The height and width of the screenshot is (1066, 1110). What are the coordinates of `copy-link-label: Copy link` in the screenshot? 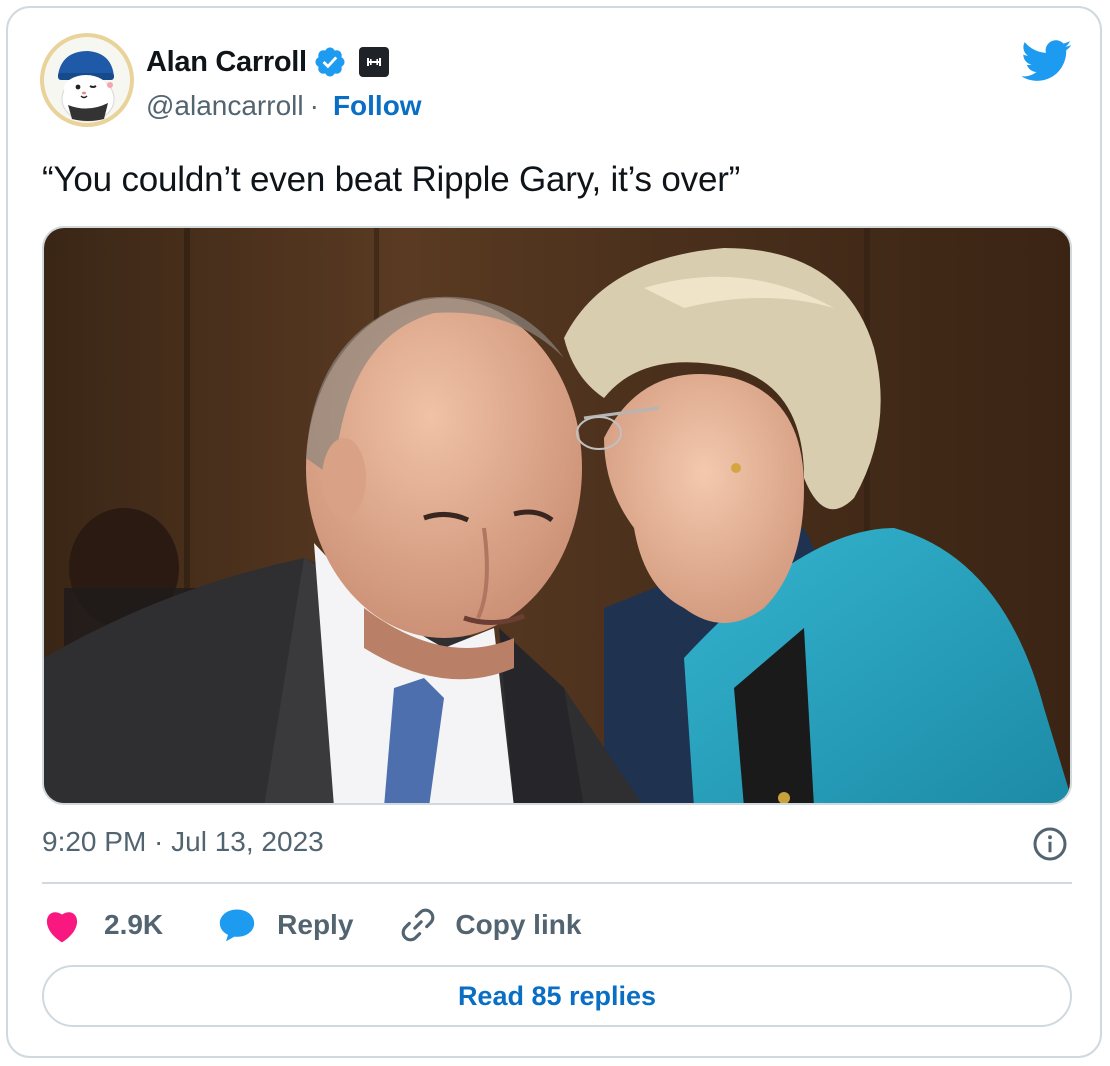 It's located at (518, 924).